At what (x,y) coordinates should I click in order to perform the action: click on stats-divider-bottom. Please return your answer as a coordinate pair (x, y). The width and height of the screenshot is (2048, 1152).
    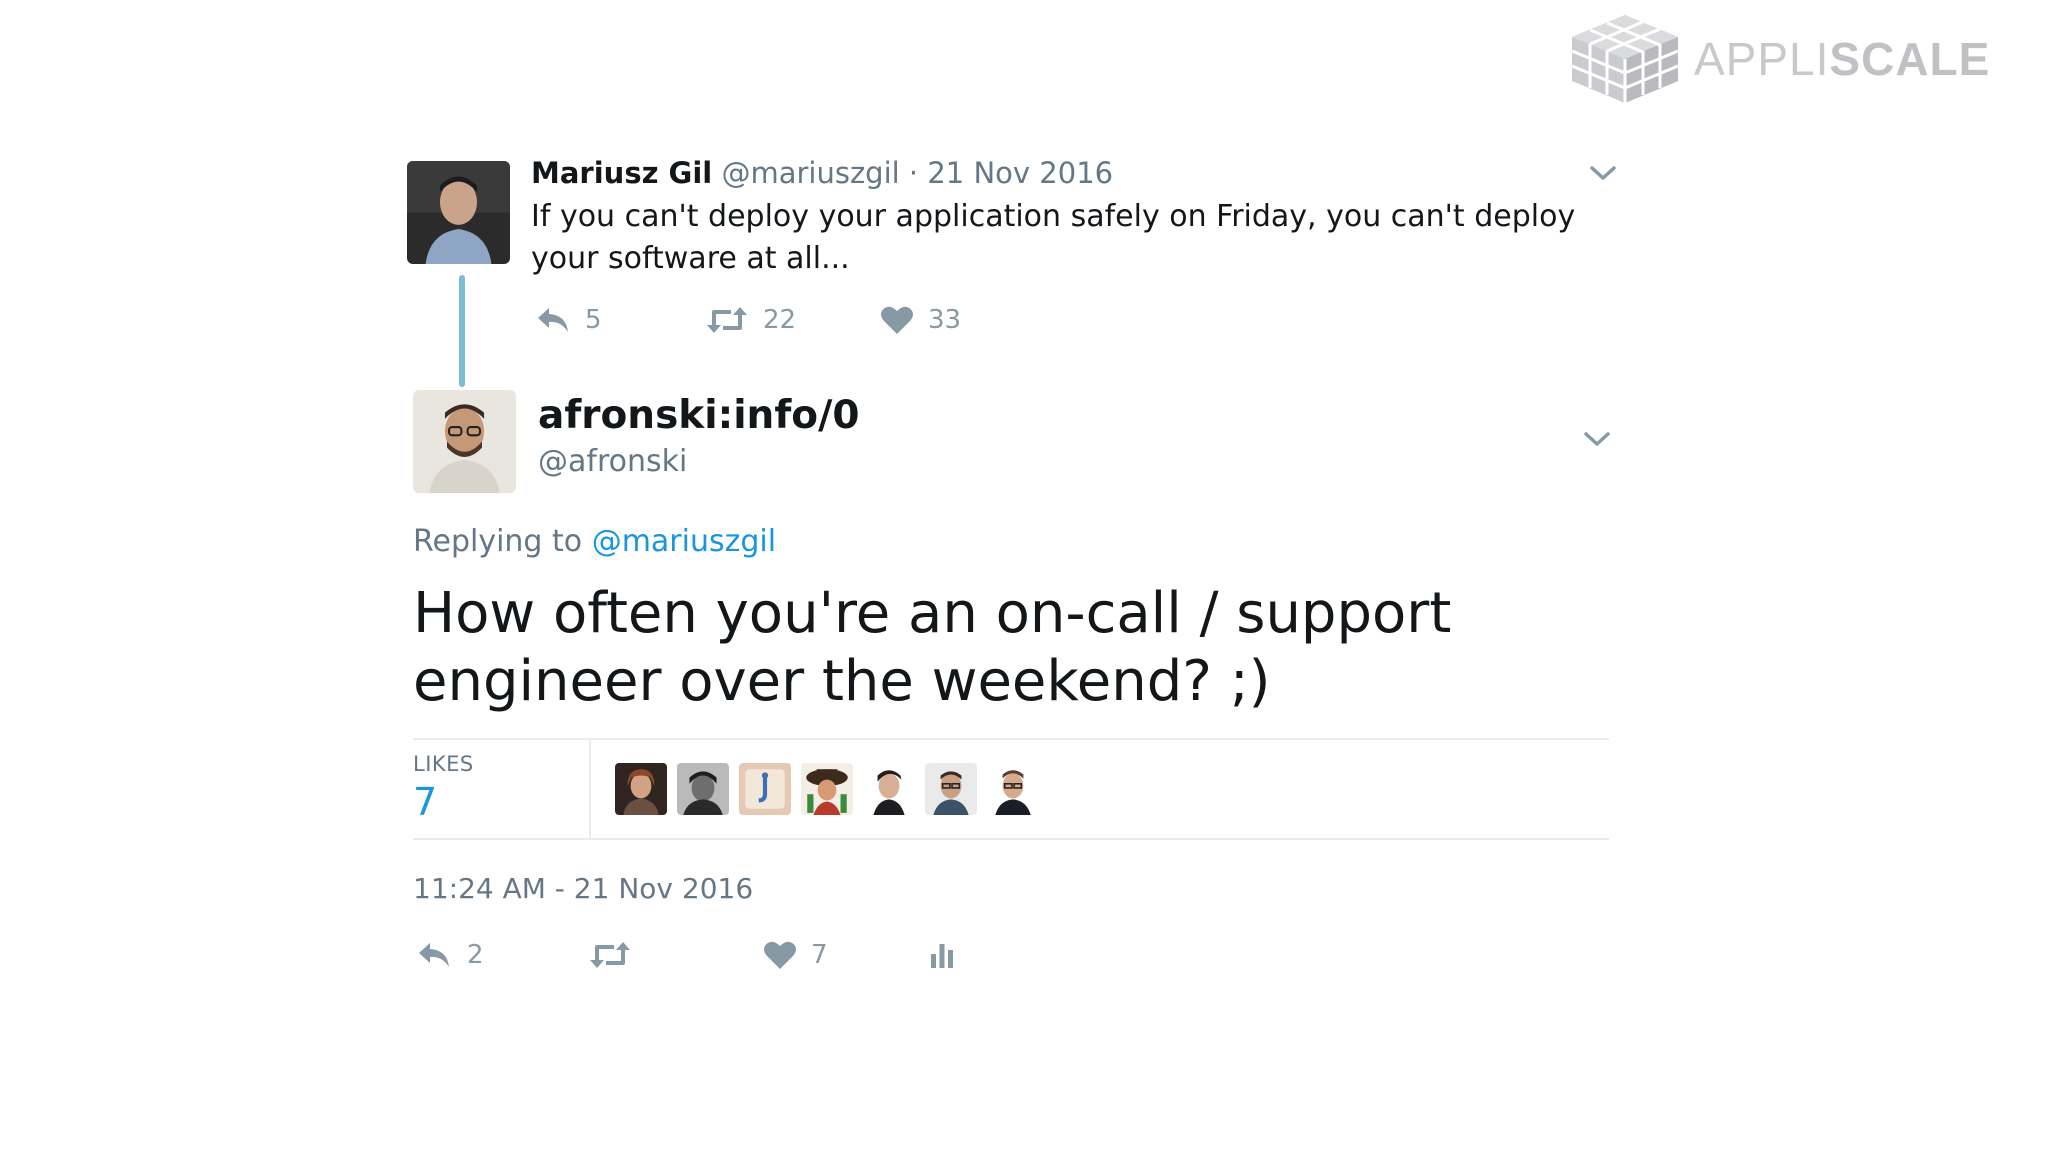
    Looking at the image, I should click on (1011, 839).